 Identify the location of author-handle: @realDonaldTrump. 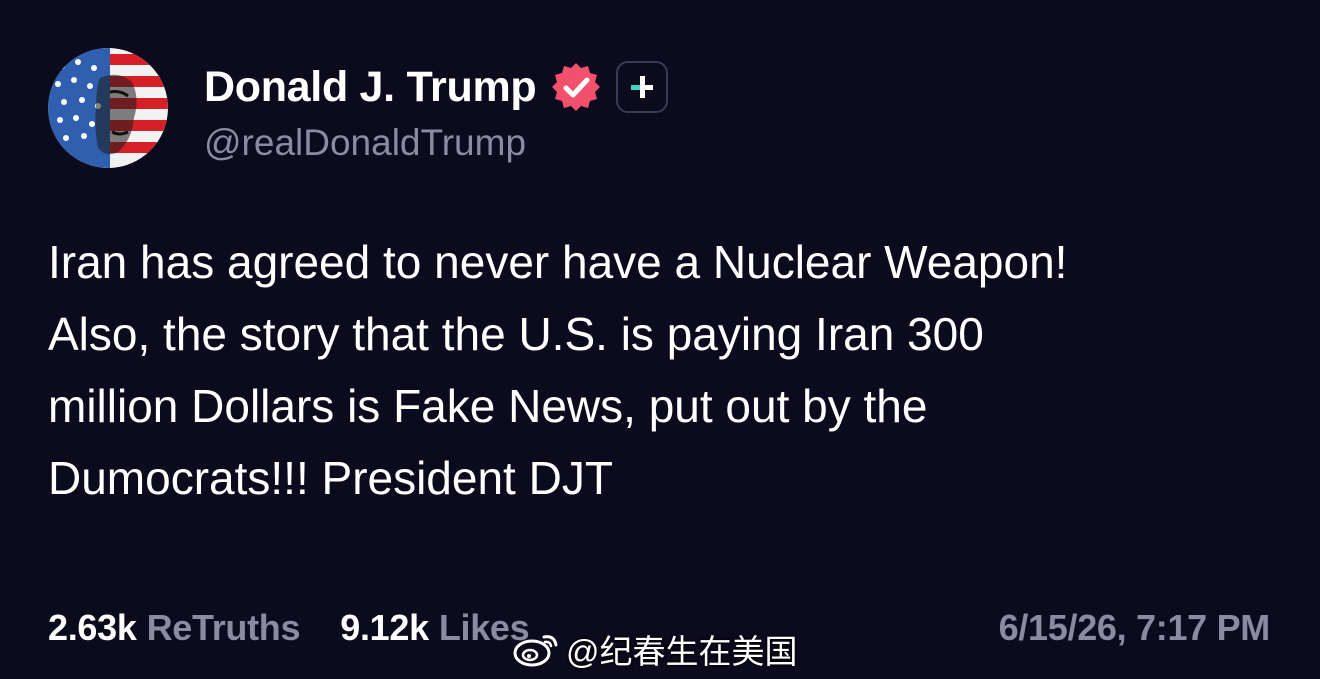
(365, 143).